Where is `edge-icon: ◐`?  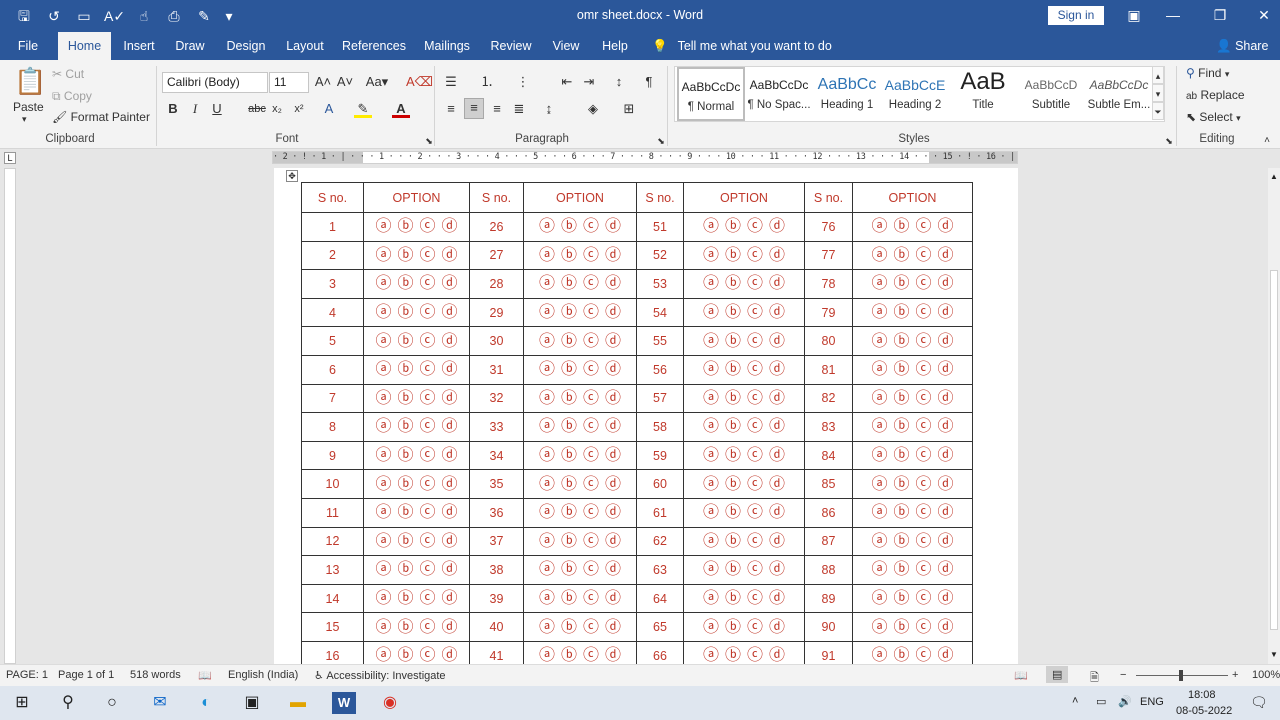 edge-icon: ◐ is located at coordinates (206, 703).